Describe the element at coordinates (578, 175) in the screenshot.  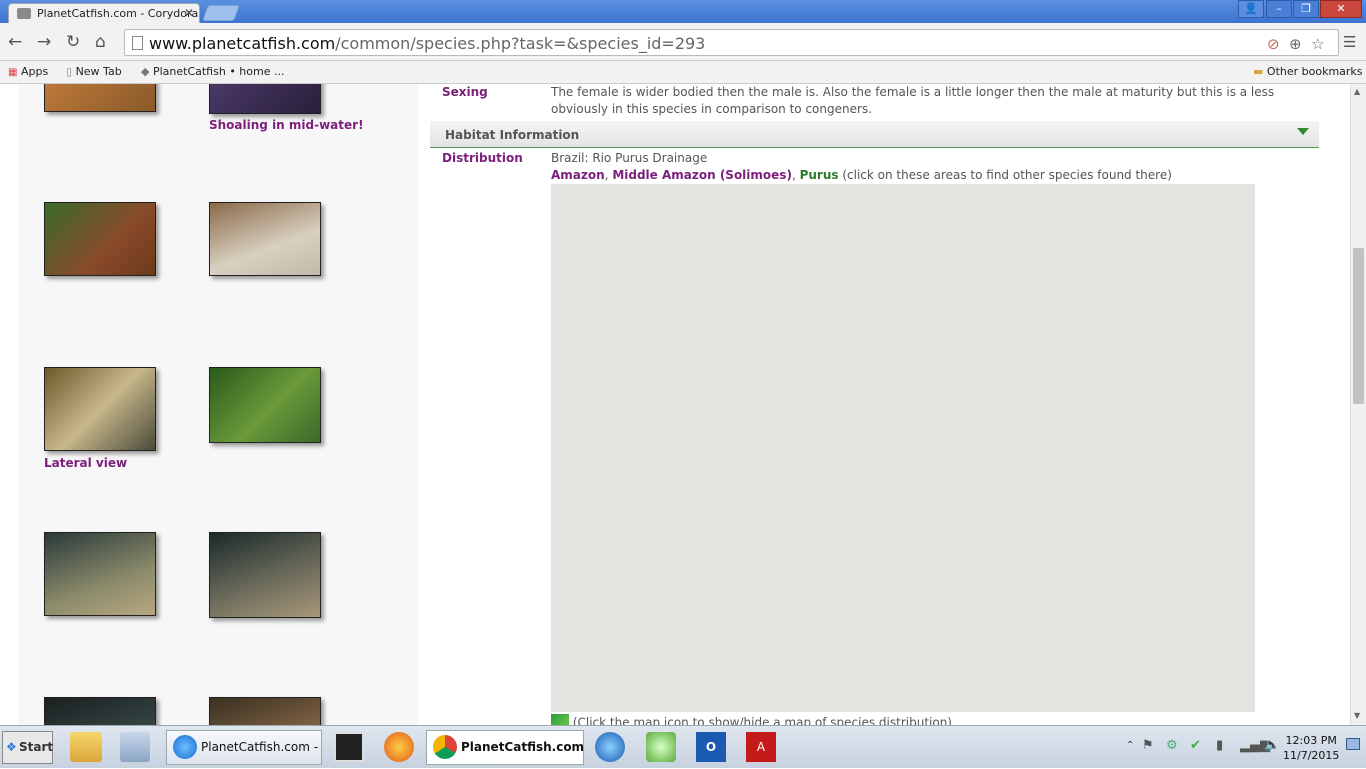
I see `area-link-amazon: Amazon` at that location.